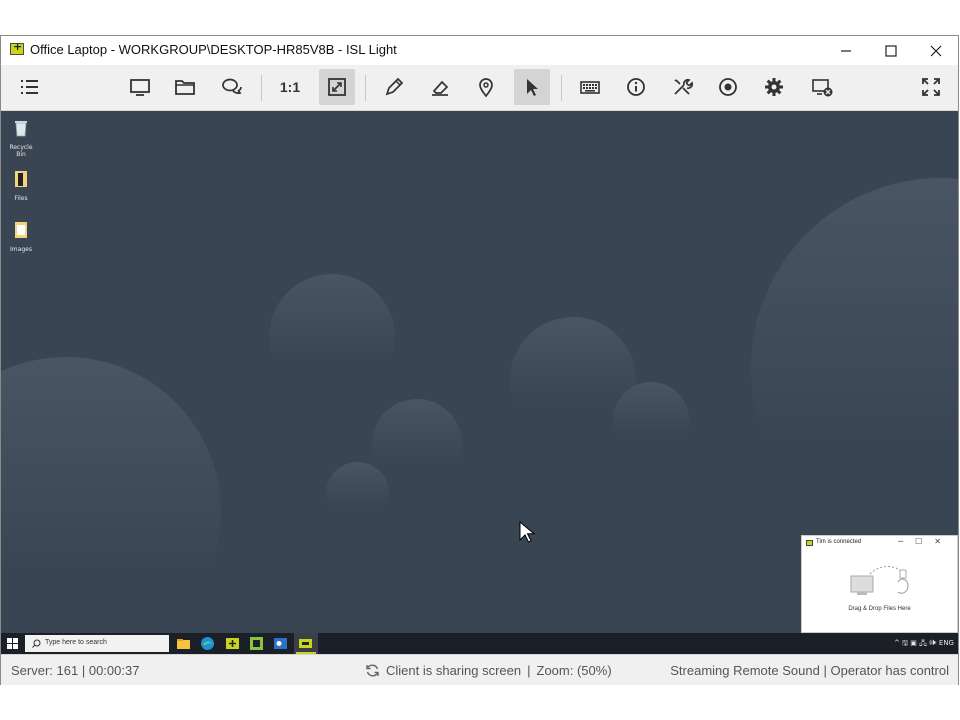 The image size is (960, 720). Describe the element at coordinates (879, 580) in the screenshot. I see `drag-drop-illustration-icon` at that location.